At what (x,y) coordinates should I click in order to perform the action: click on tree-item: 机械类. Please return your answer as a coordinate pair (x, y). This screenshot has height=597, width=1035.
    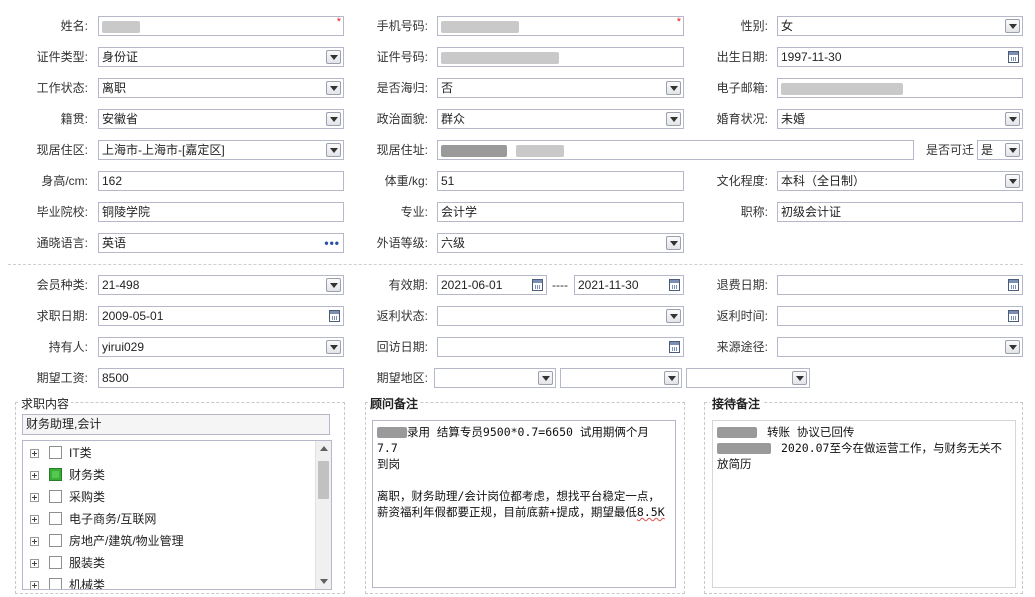
    Looking at the image, I should click on (172, 582).